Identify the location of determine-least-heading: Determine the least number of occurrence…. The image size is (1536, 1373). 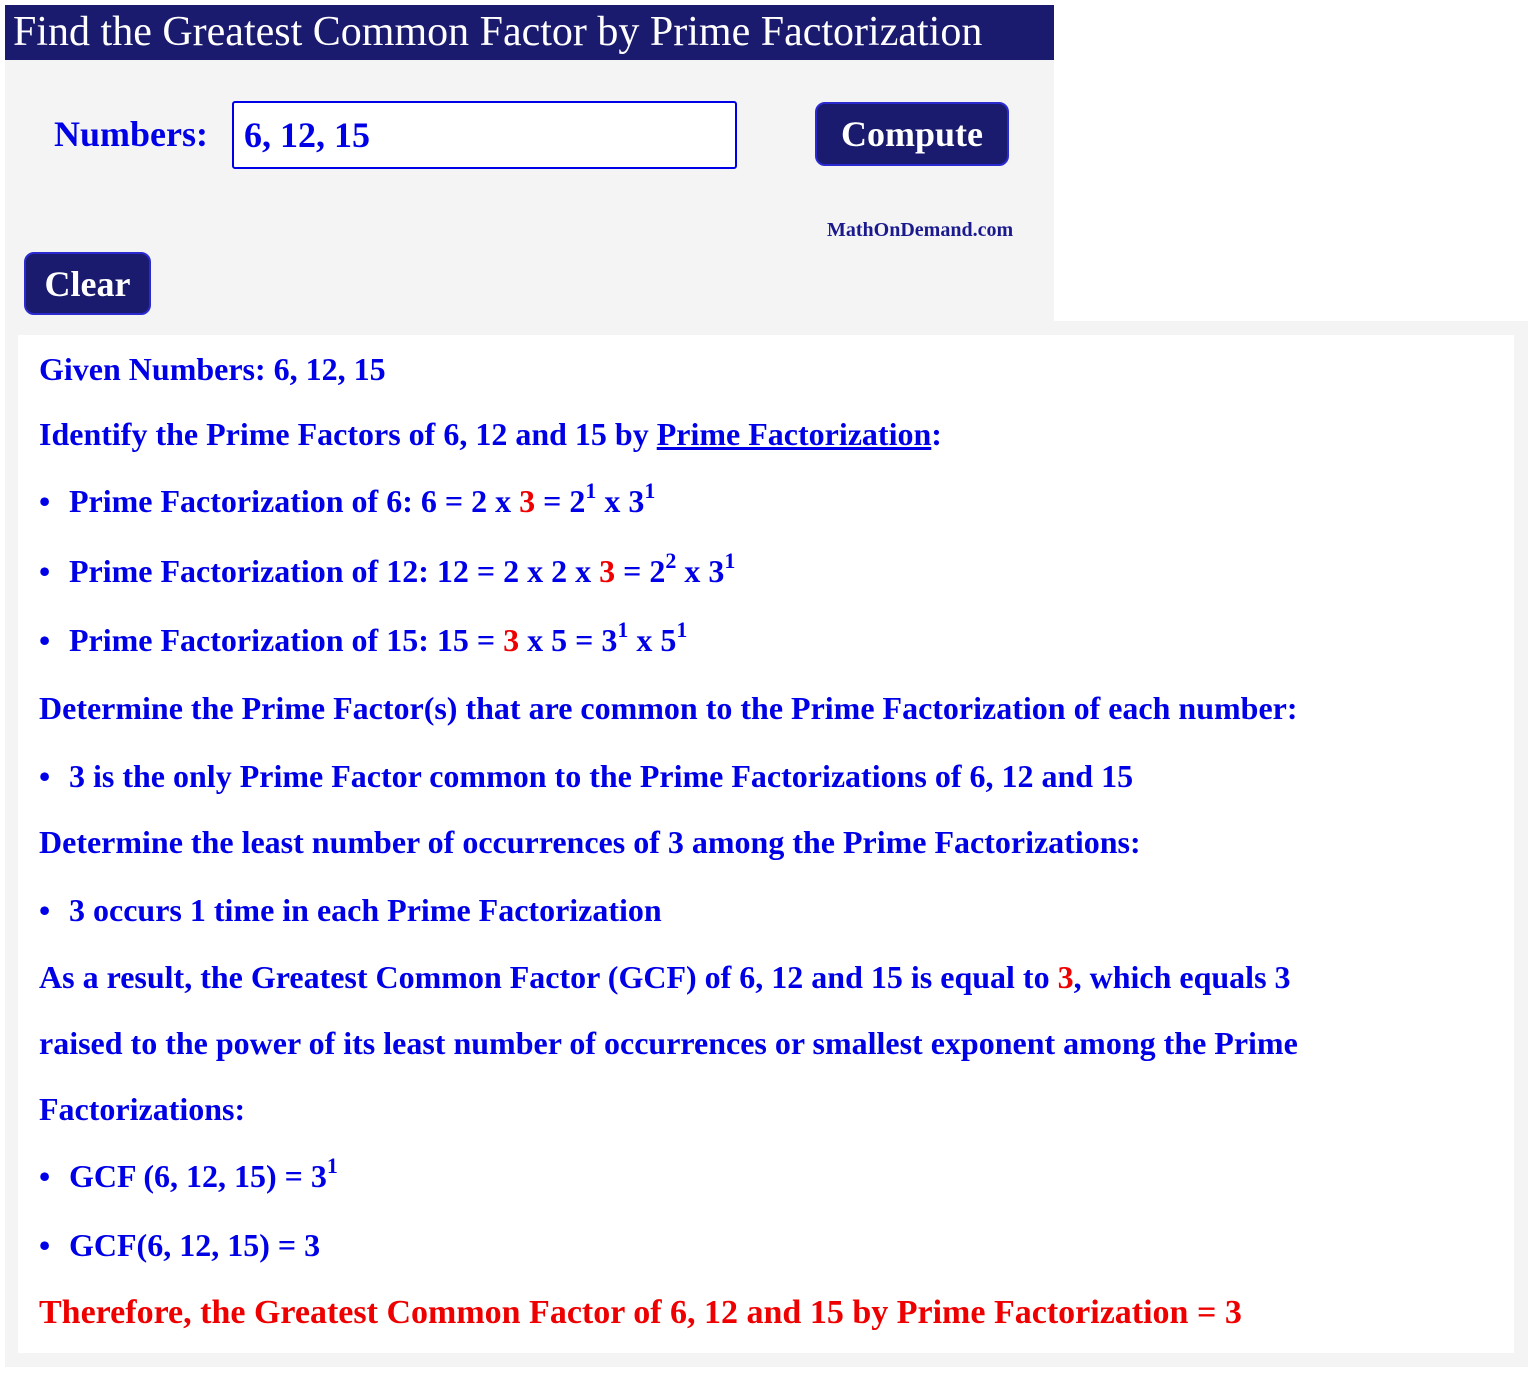
(590, 842).